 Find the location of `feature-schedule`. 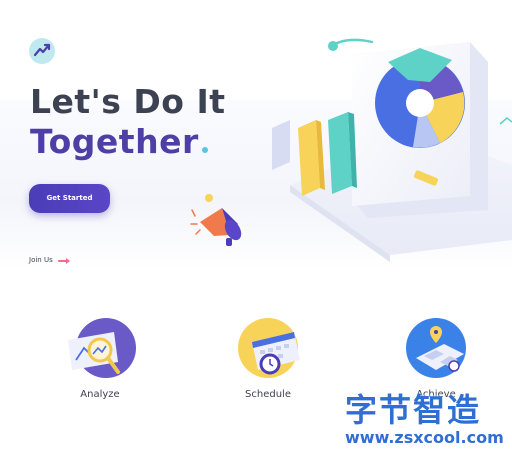

feature-schedule is located at coordinates (271, 351).